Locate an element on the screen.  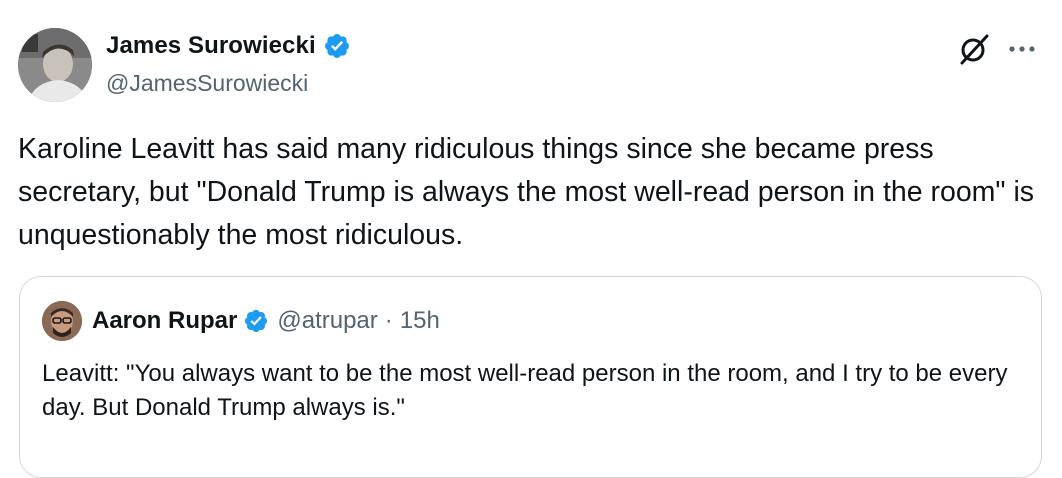
author-name-row: James Surowiecki is located at coordinates (228, 46).